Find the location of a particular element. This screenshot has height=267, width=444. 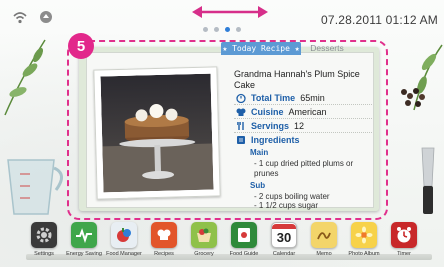

dock-app-energy-saving: Energy Saving is located at coordinates (84, 239).